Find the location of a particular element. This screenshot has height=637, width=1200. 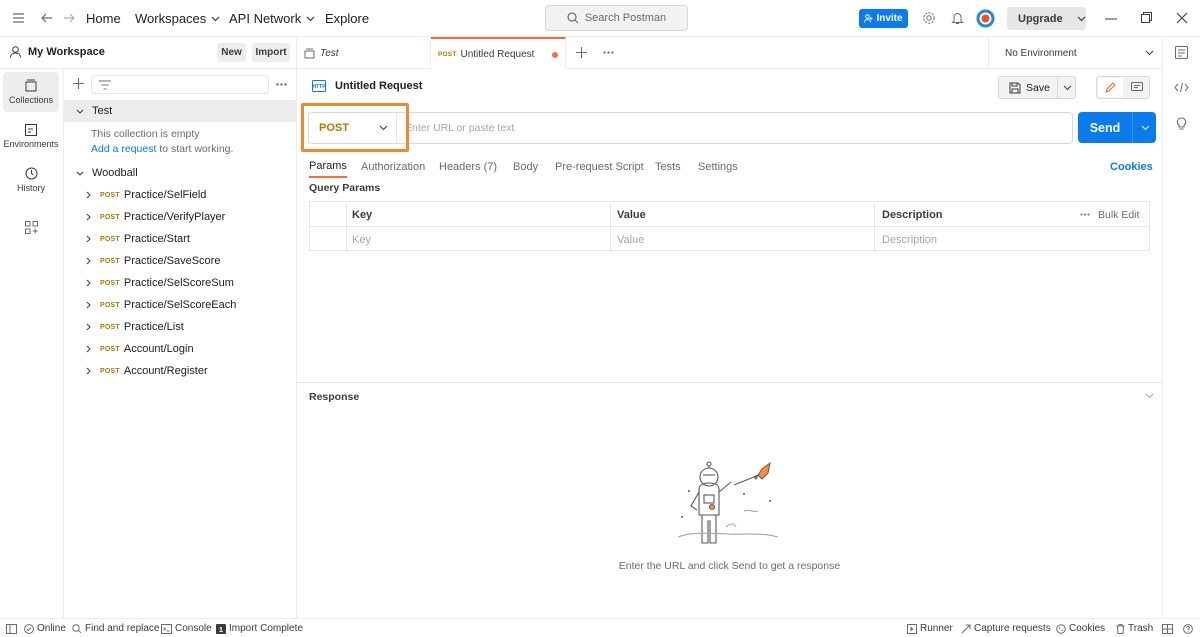

minimize-icon is located at coordinates (1111, 19).